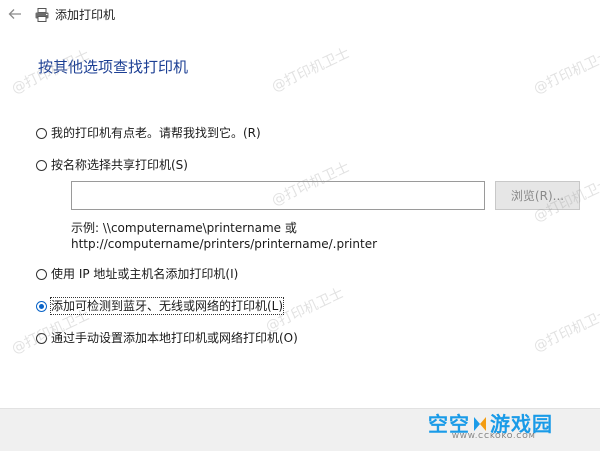 The image size is (600, 451). What do you see at coordinates (15, 14) in the screenshot?
I see `back-arrow-icon` at bounding box center [15, 14].